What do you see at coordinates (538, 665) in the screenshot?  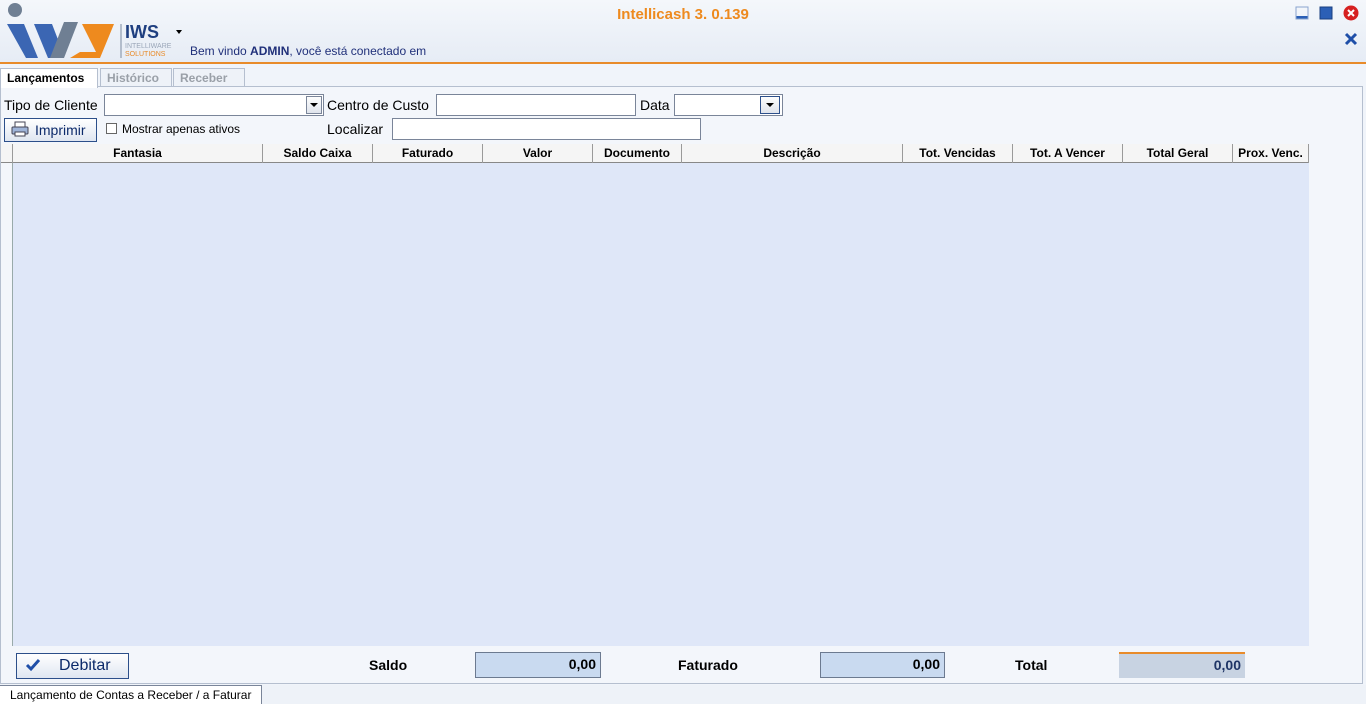 I see `saldo-value: 0,00` at bounding box center [538, 665].